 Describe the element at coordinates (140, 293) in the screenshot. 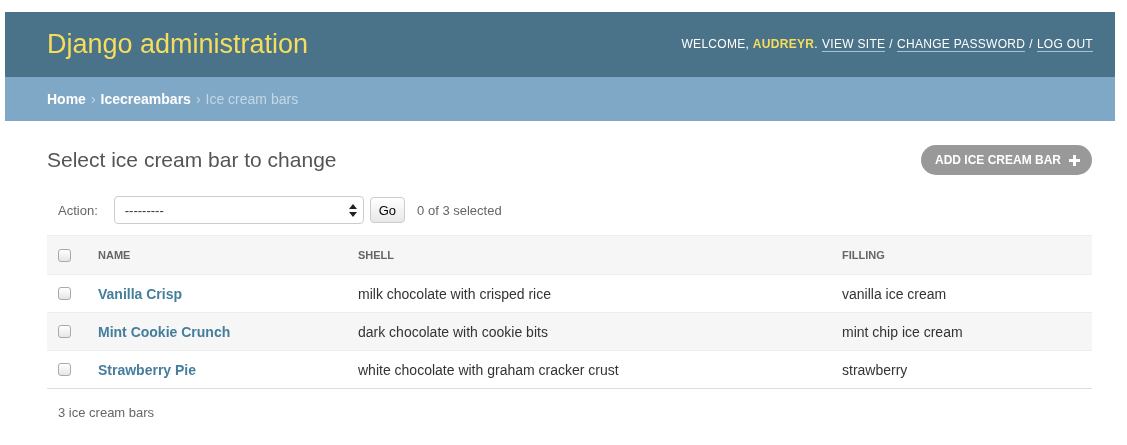

I see `row-link: Vanilla Crisp` at that location.